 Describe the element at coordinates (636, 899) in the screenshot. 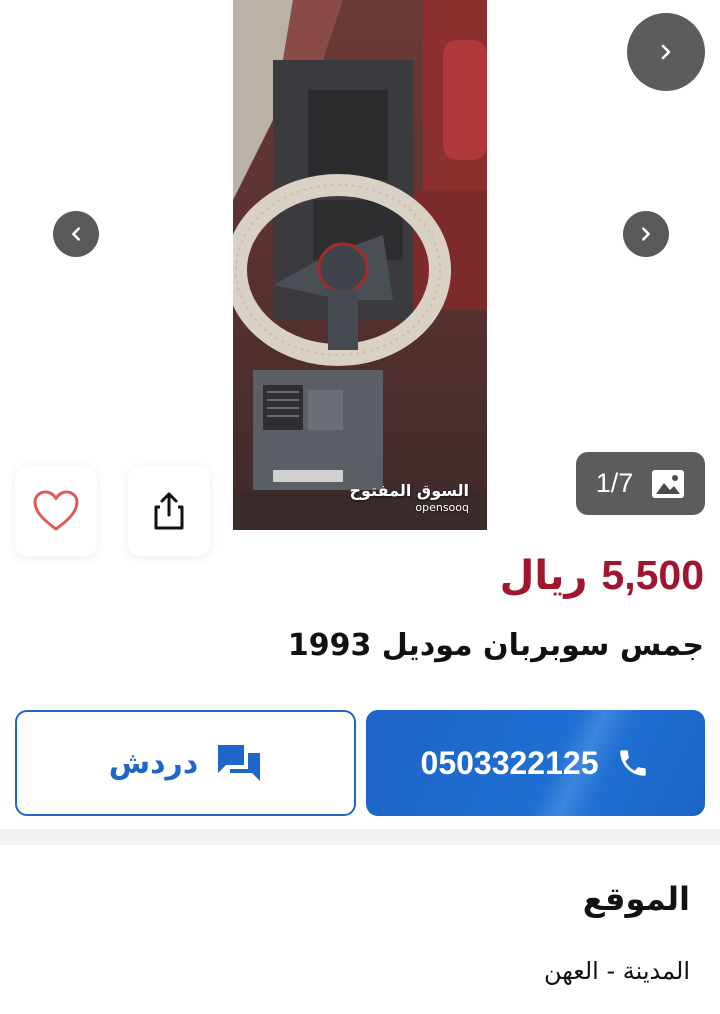

I see `location-heading: الموقع` at that location.